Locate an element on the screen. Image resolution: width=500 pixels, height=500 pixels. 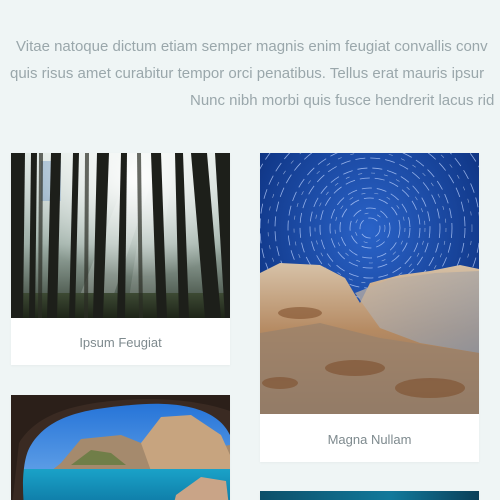
gallery-card-ocean is located at coordinates (369, 495).